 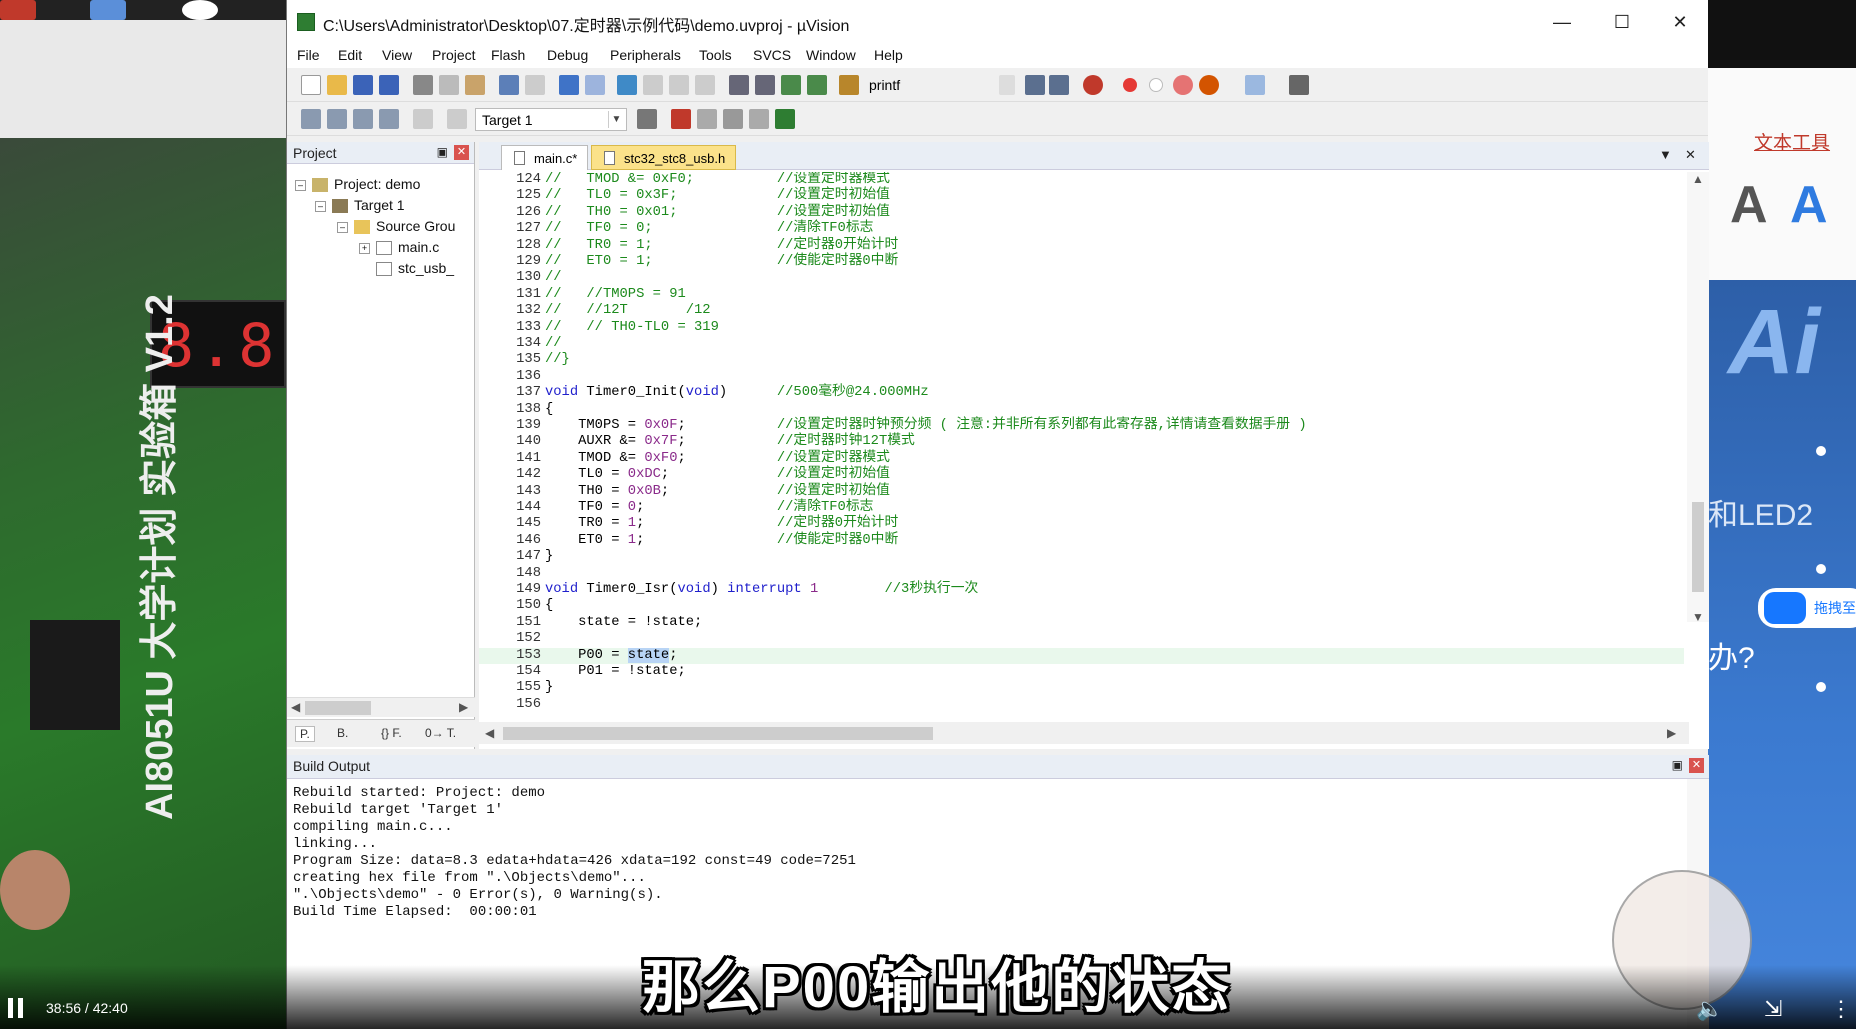 I want to click on cut-icon, so click(x=423, y=85).